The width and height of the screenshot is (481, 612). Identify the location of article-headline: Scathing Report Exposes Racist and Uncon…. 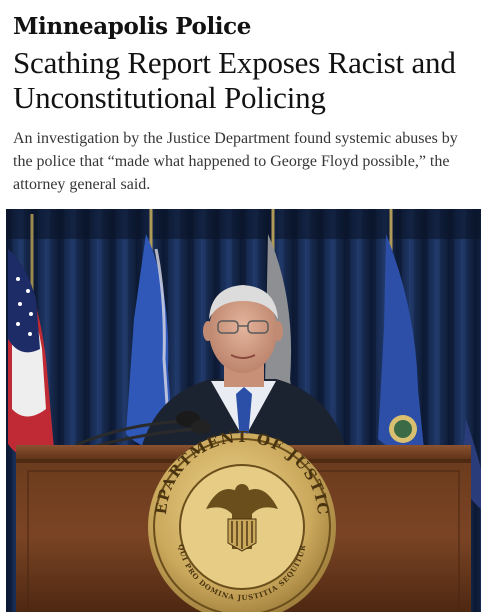
(244, 80).